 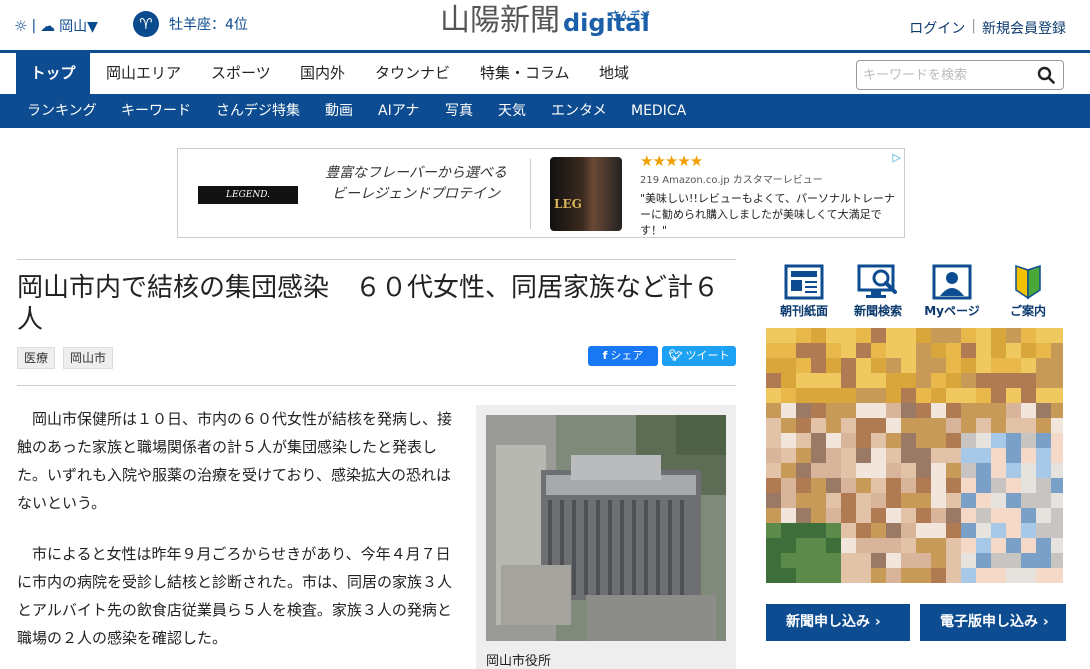 What do you see at coordinates (241, 73) in the screenshot?
I see `nav-item-sports: スポーツ` at bounding box center [241, 73].